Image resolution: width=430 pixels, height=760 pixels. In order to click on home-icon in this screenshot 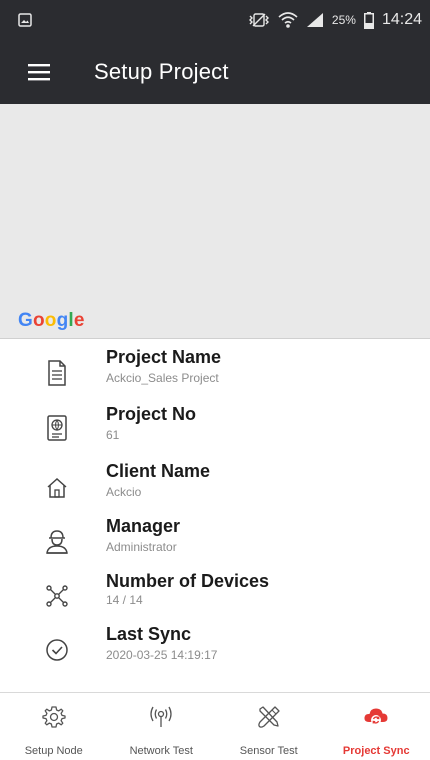, I will do `click(57, 487)`.